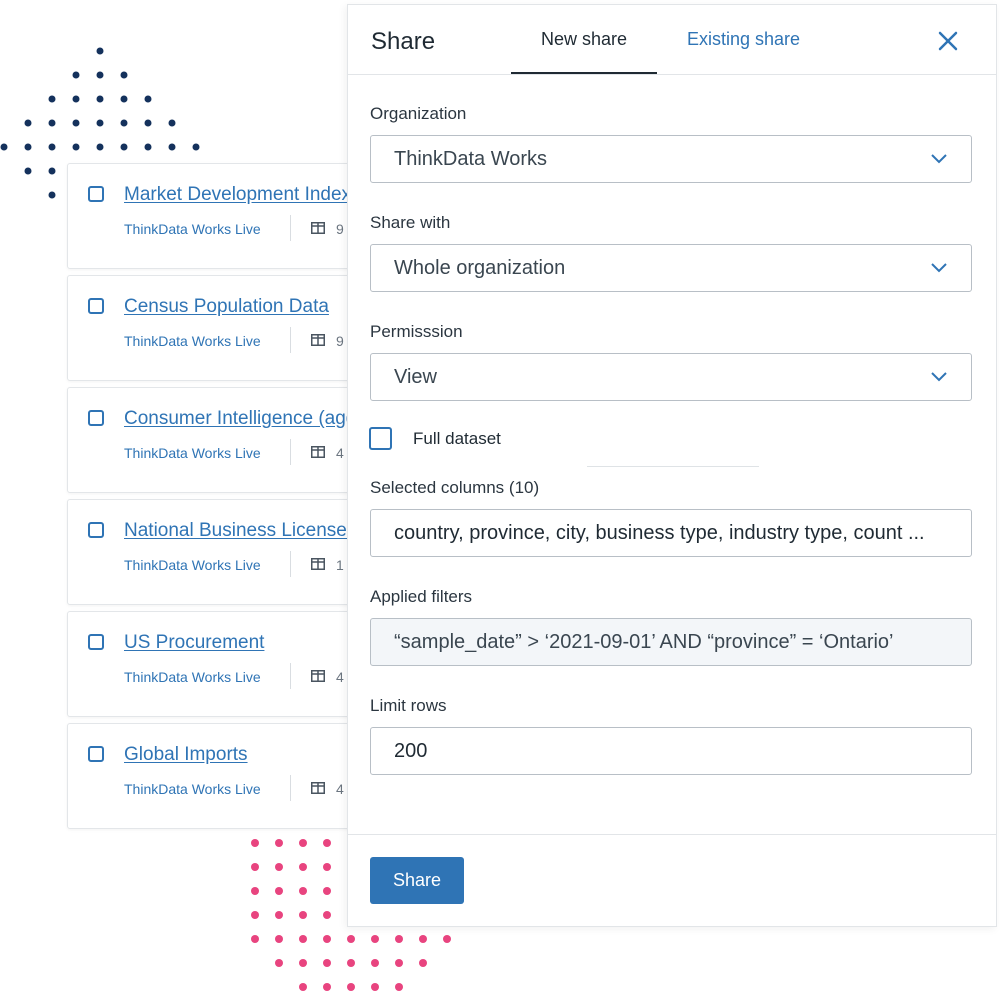 The width and height of the screenshot is (1000, 992). I want to click on permission-select: View, so click(671, 377).